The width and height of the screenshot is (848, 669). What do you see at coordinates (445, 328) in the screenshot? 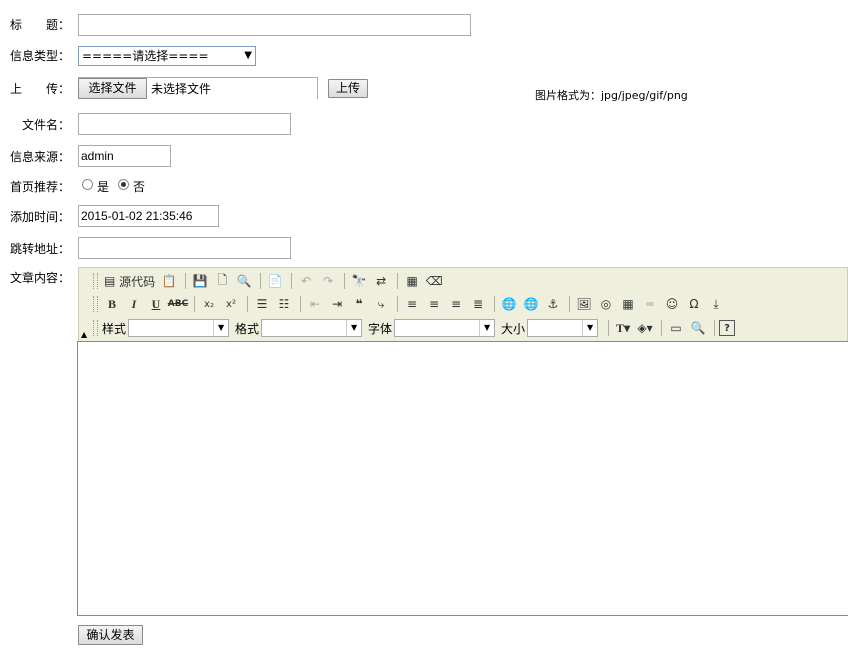
I see `font-select: ▼` at bounding box center [445, 328].